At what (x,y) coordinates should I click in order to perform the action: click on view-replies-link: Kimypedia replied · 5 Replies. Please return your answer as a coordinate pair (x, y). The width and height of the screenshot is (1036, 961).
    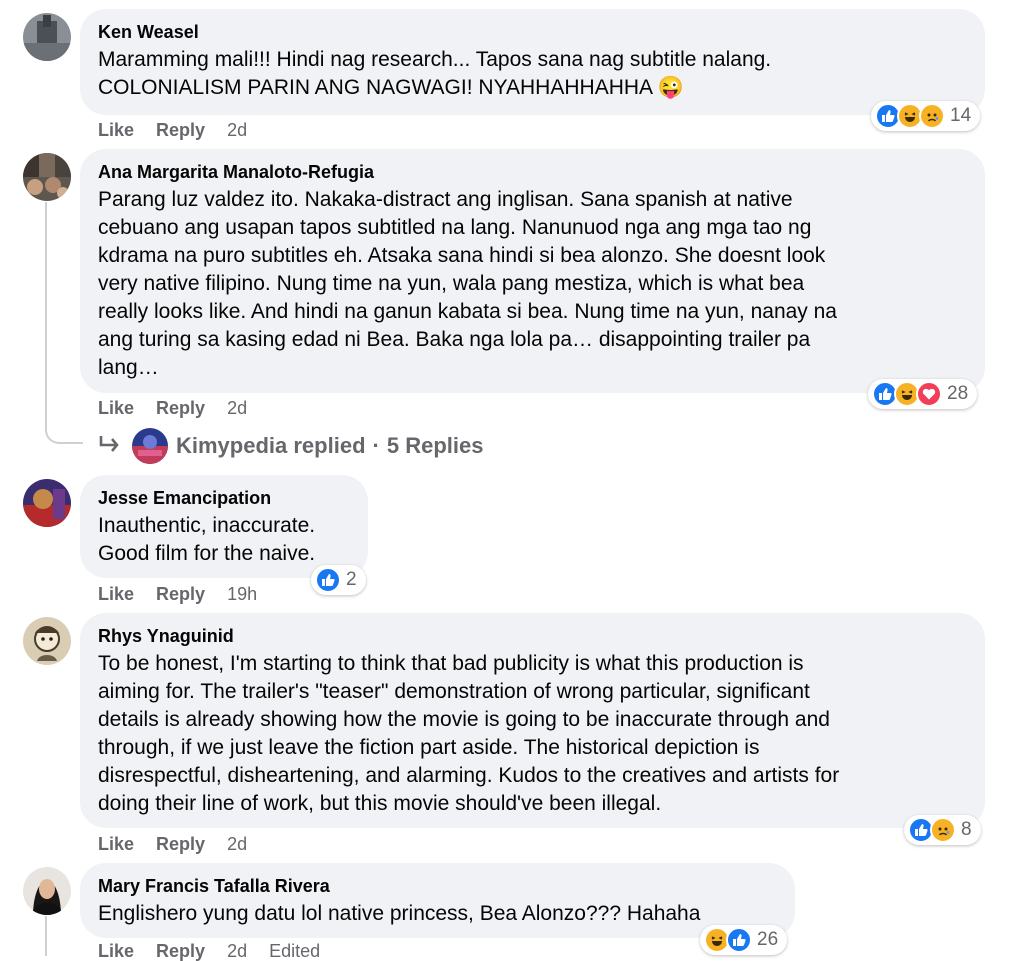
    Looking at the image, I should click on (290, 446).